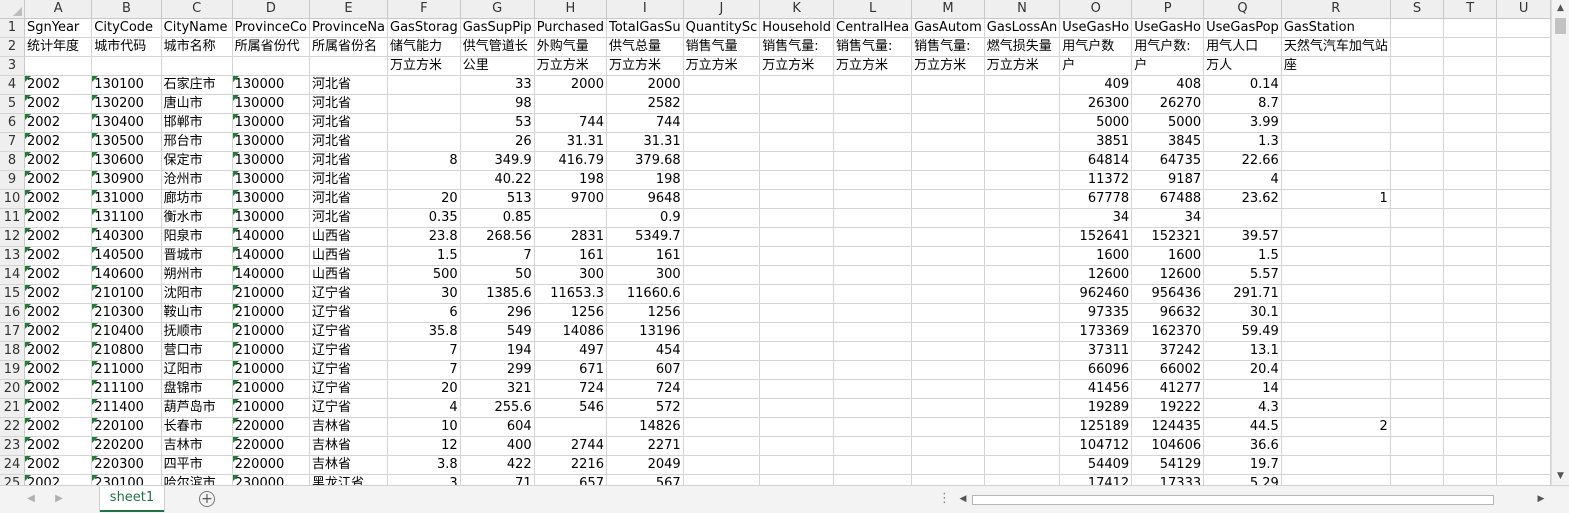 Image resolution: width=1569 pixels, height=513 pixels. Describe the element at coordinates (645, 479) in the screenshot. I see `cell: 567` at that location.